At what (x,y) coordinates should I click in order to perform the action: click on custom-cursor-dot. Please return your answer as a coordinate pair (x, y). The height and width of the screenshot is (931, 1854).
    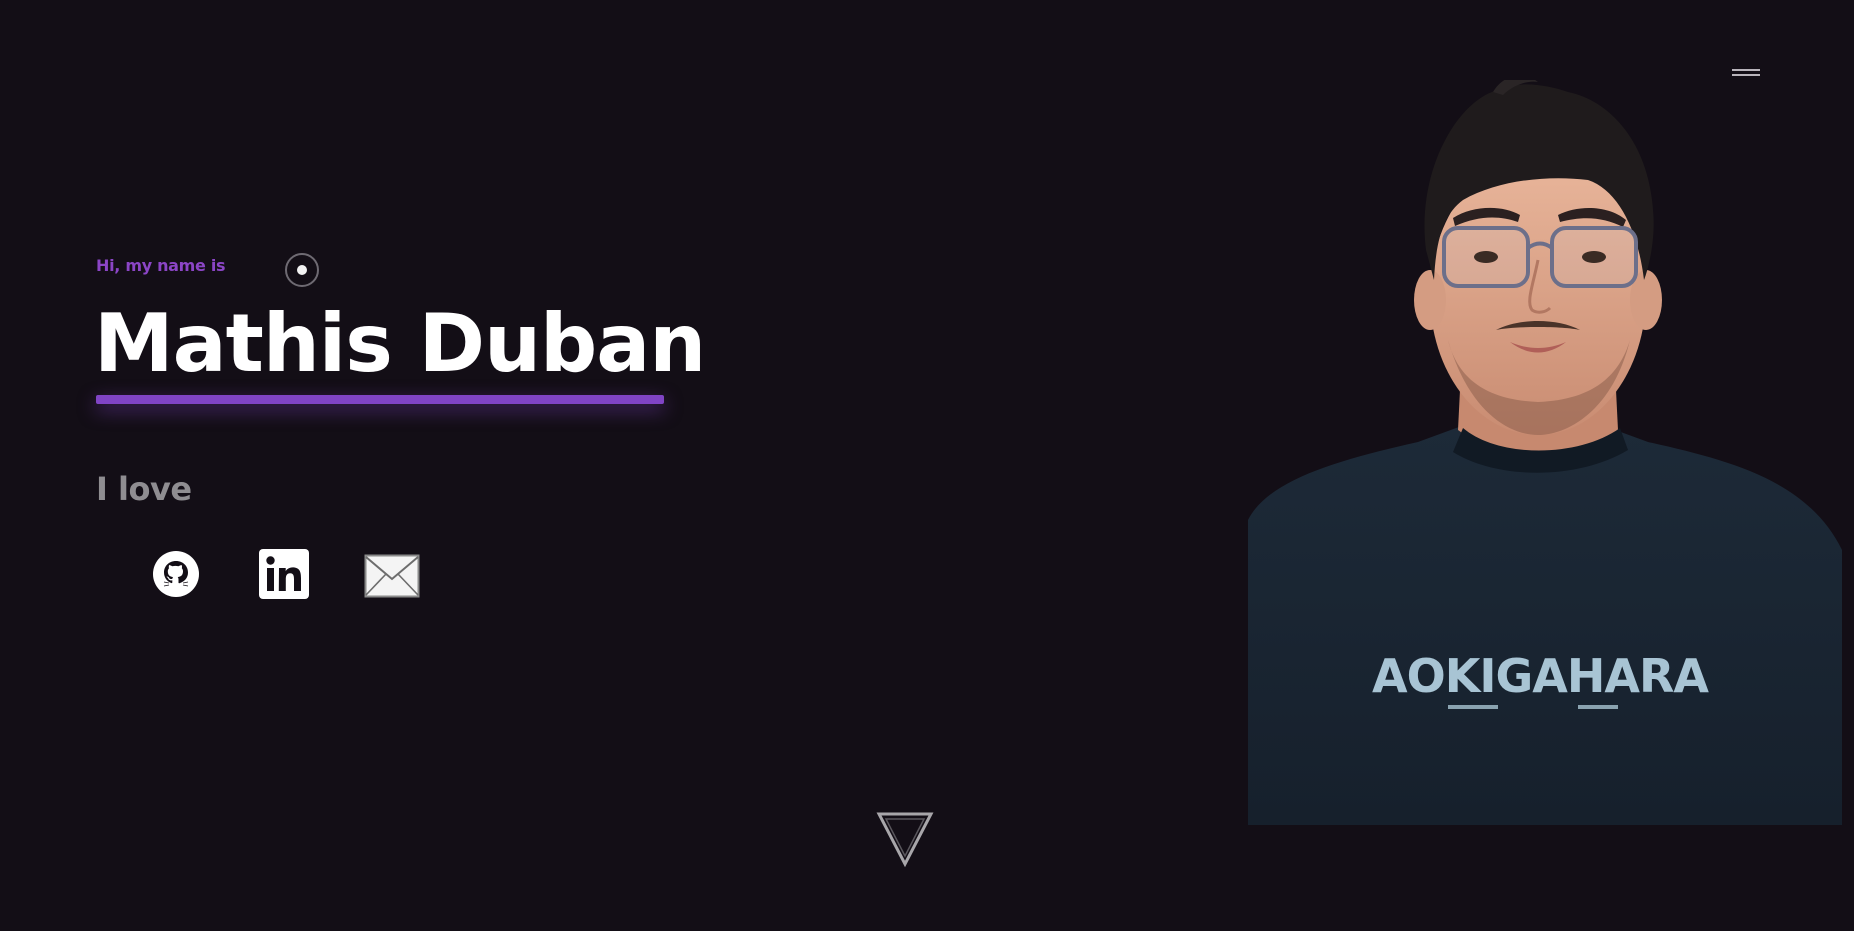
    Looking at the image, I should click on (302, 270).